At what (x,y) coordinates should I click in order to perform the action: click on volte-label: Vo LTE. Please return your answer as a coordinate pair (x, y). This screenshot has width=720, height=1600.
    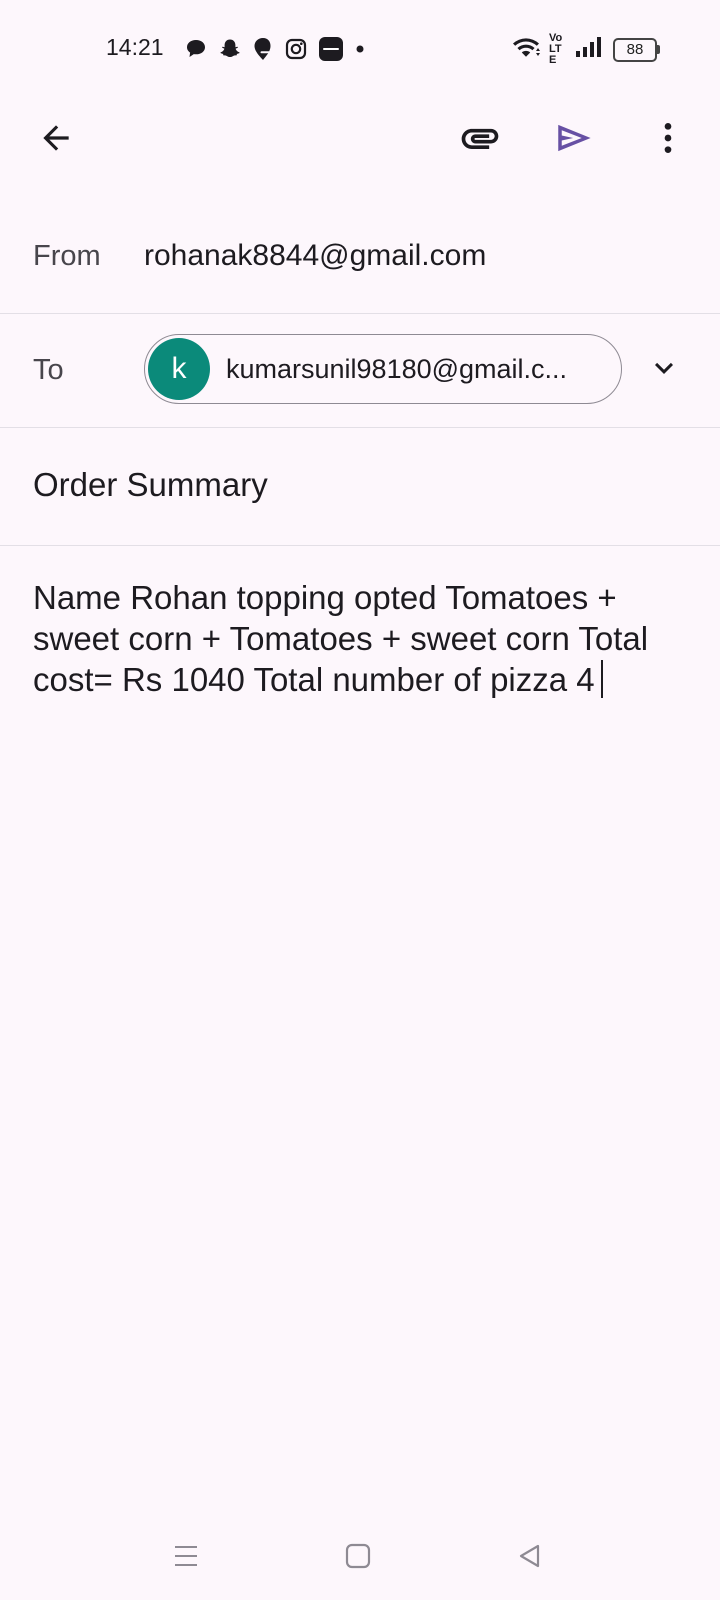
    Looking at the image, I should click on (556, 49).